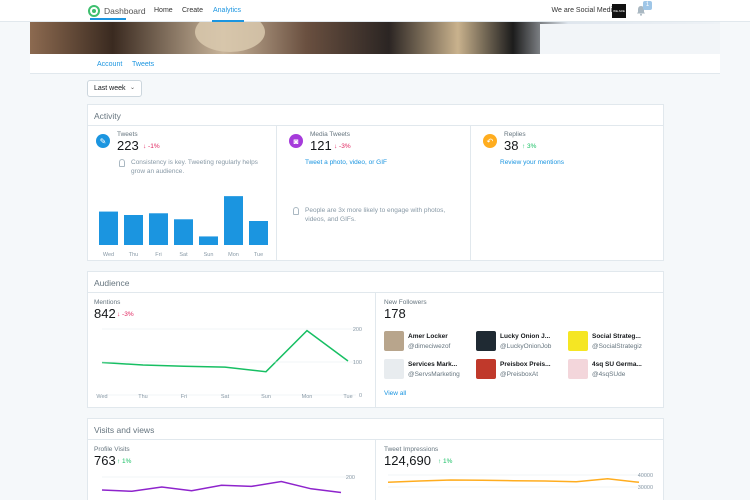 The image size is (750, 500). What do you see at coordinates (429, 346) in the screenshot?
I see `follower-handle: @dimeciwezof` at bounding box center [429, 346].